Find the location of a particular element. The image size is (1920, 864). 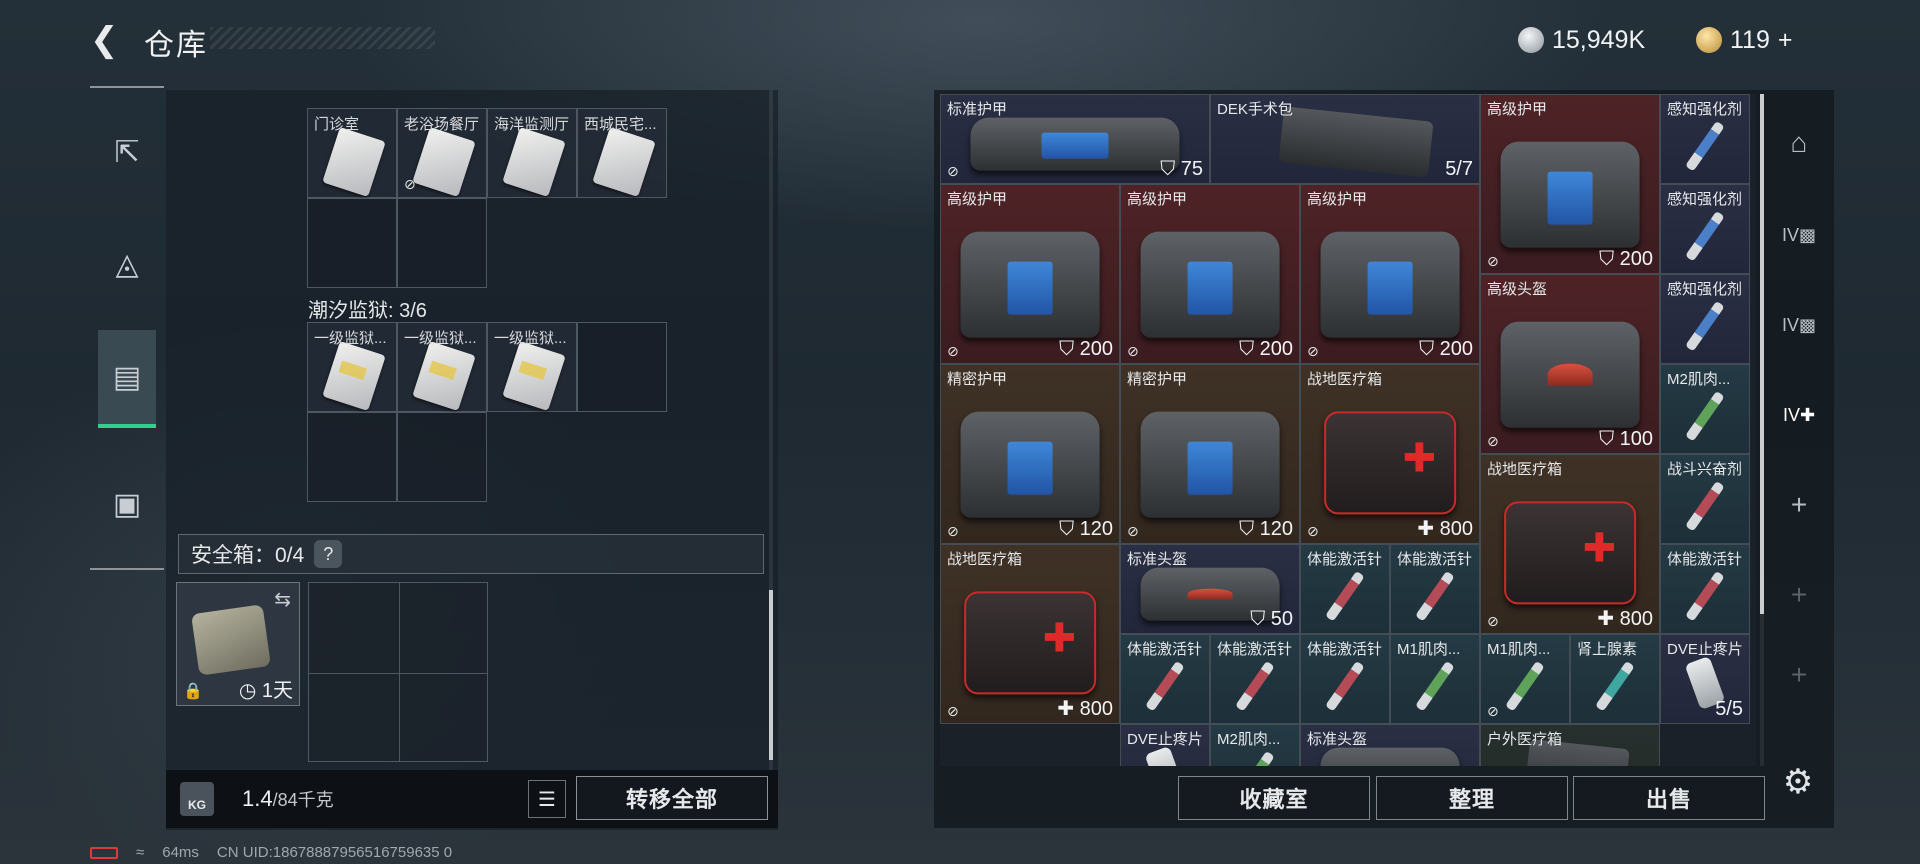

item-name: 战地医疗箱 is located at coordinates (1525, 469).